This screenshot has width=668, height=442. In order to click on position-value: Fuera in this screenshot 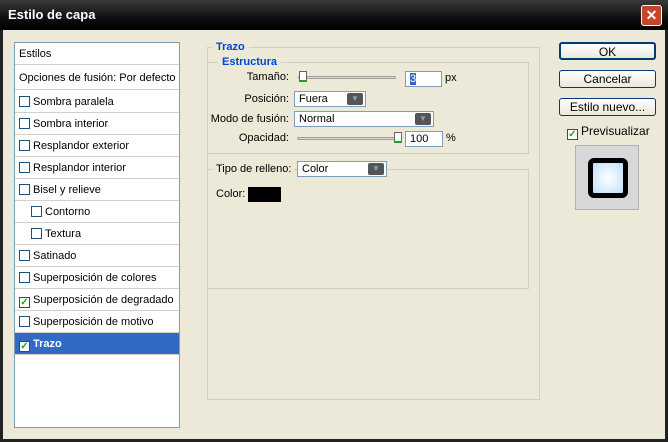, I will do `click(313, 99)`.